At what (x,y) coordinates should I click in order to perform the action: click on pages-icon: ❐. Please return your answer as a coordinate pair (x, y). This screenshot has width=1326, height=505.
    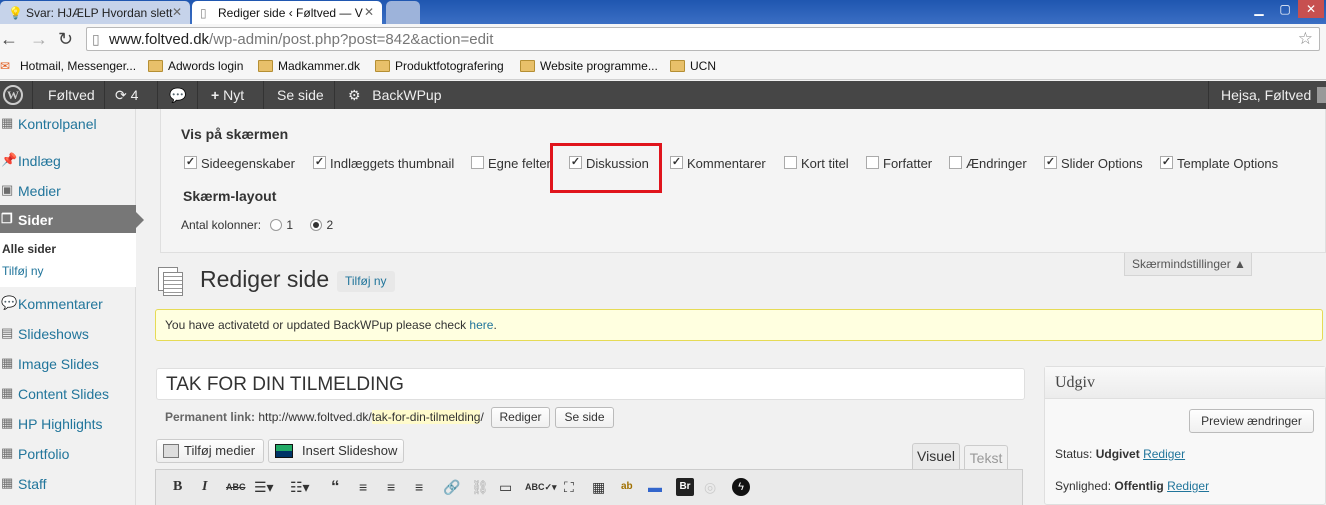
    Looking at the image, I should click on (7, 218).